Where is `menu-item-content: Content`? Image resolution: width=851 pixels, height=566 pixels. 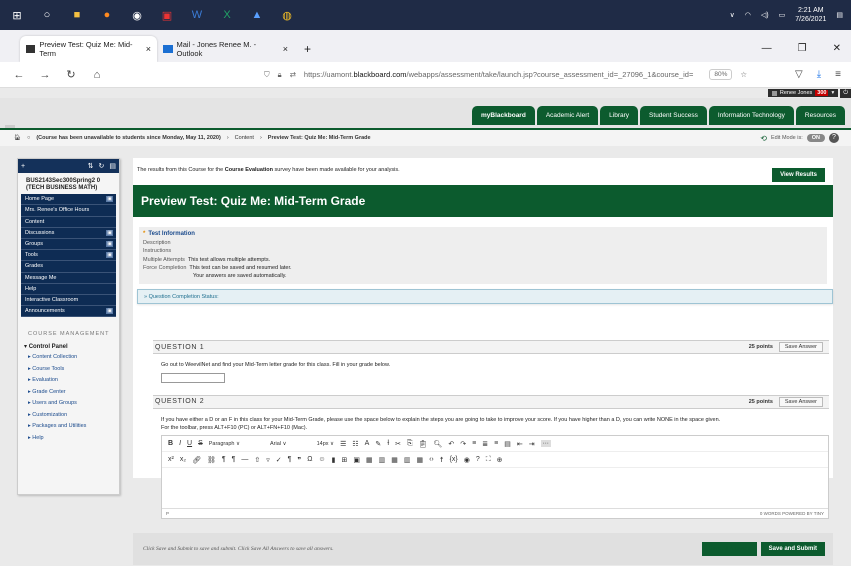
menu-item-content: Content is located at coordinates (68, 222).